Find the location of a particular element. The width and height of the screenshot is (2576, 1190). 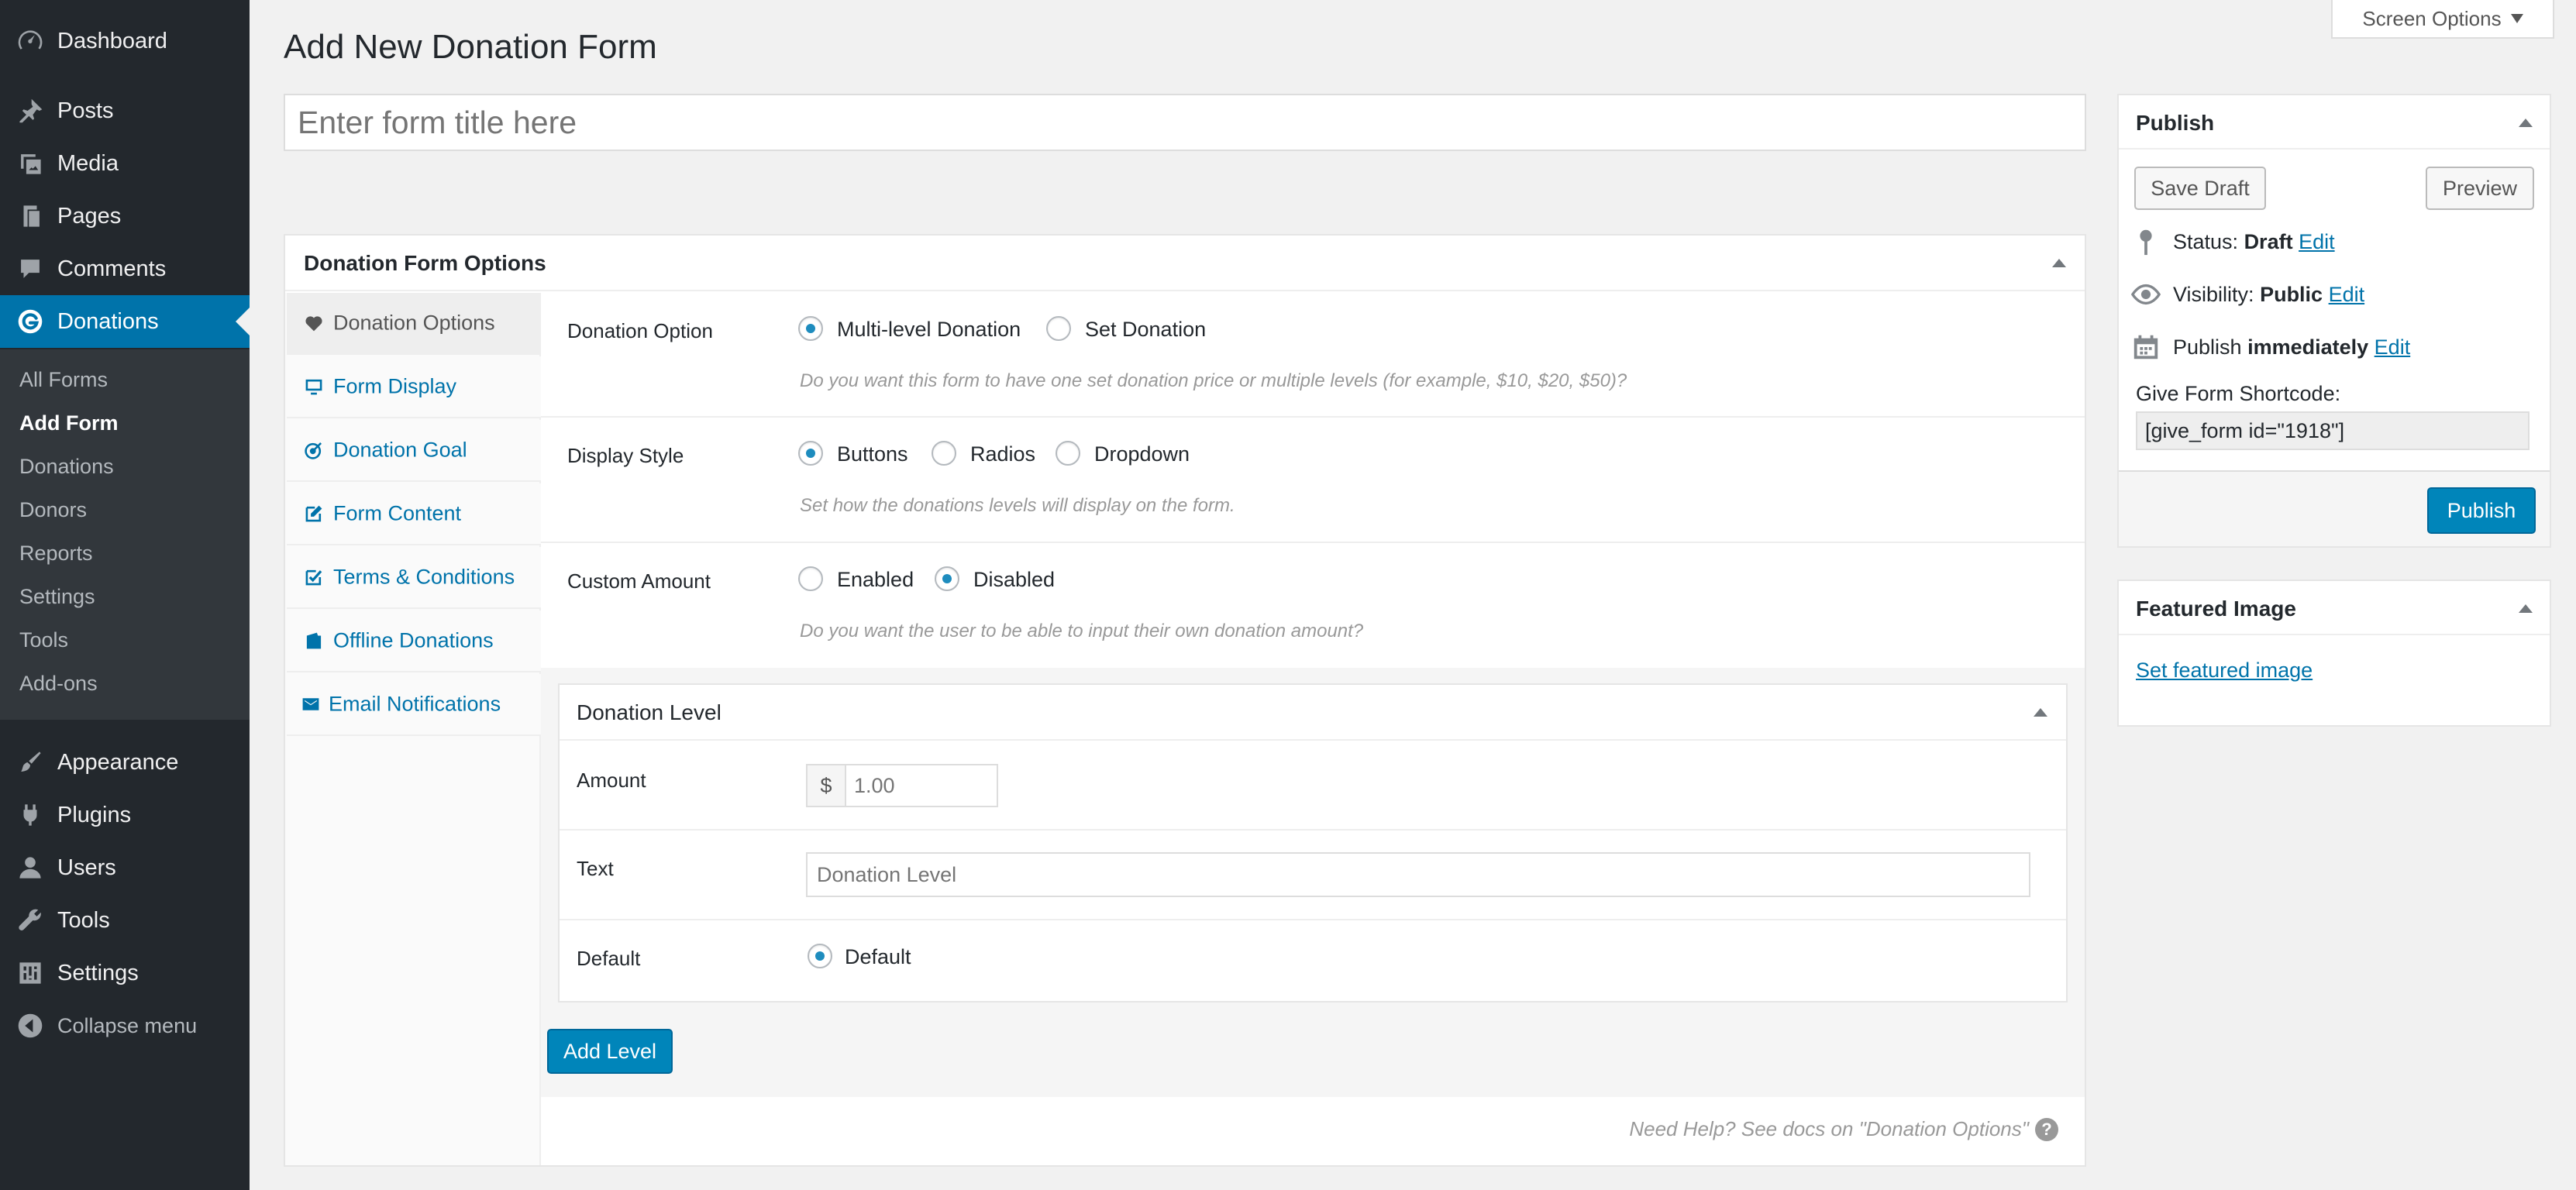

options-box-header: Donation Form Options is located at coordinates (1185, 264).